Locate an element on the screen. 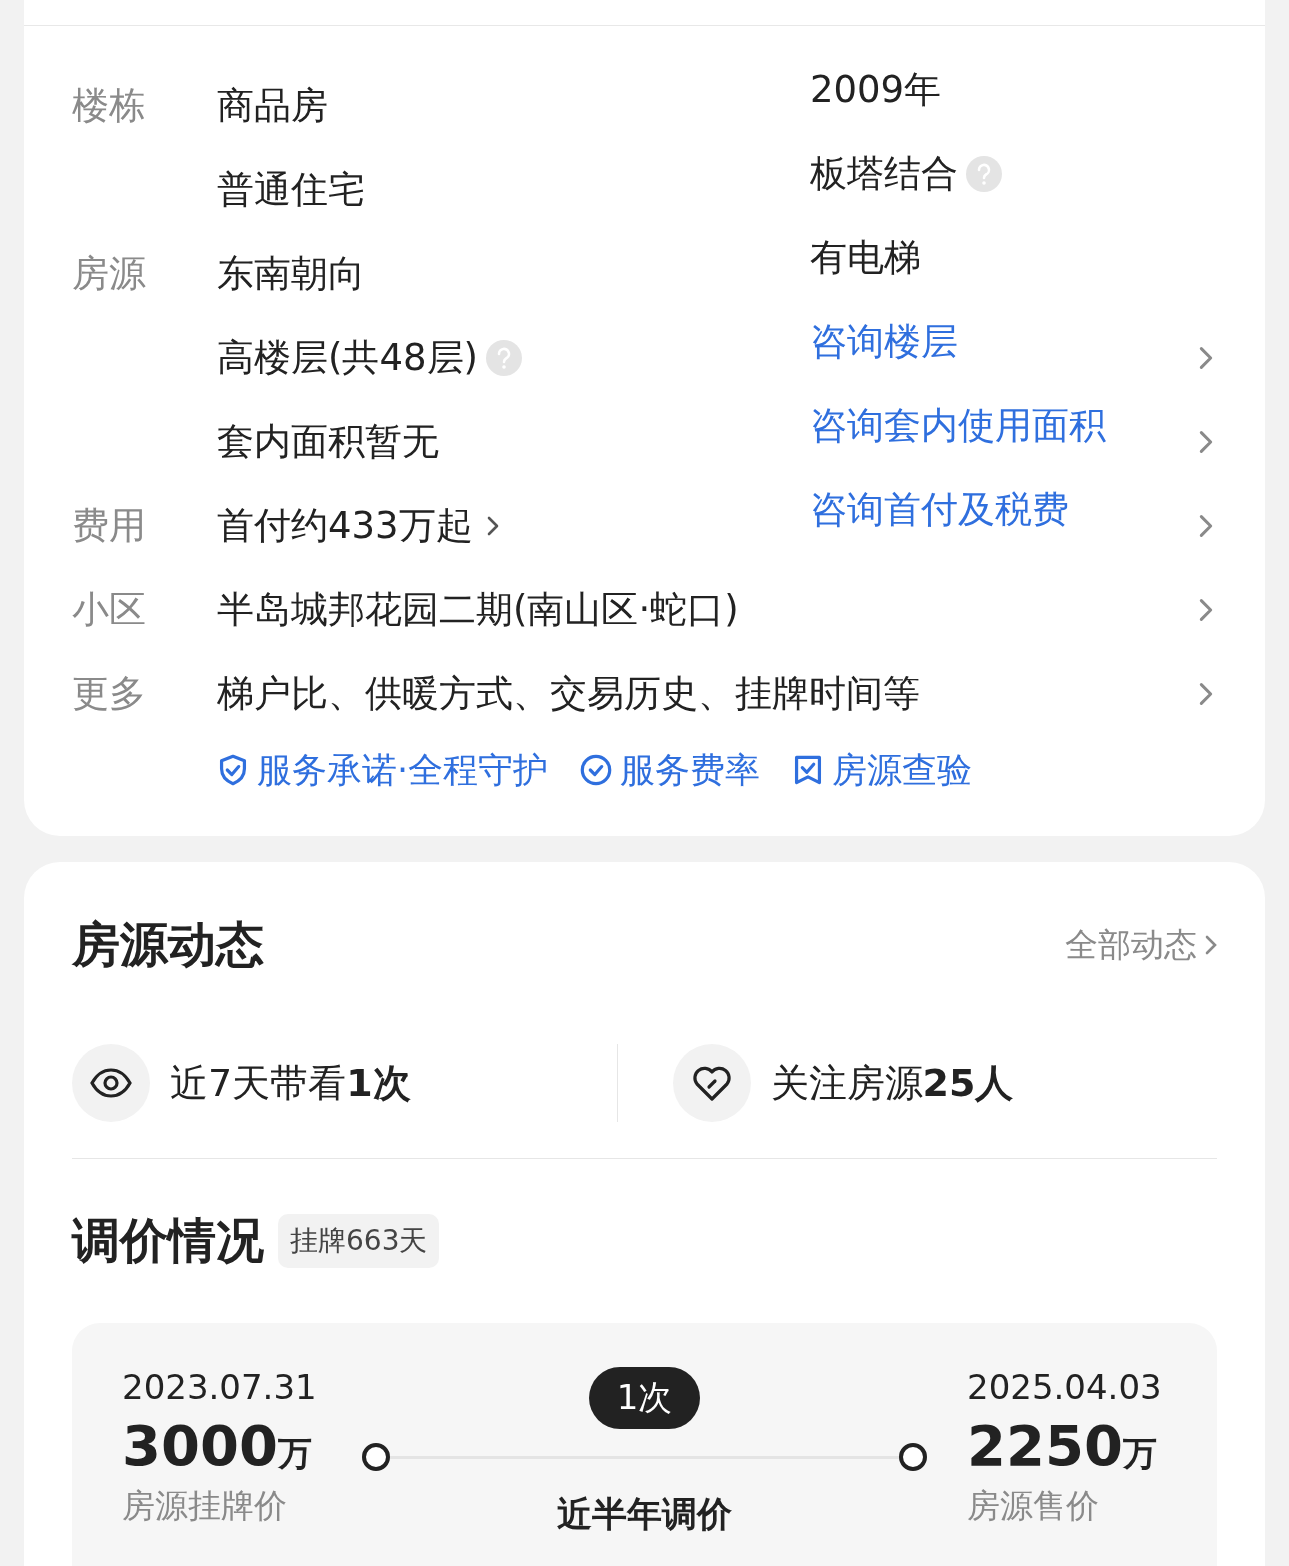  all-updates-link: 全部动态 is located at coordinates (1141, 945).